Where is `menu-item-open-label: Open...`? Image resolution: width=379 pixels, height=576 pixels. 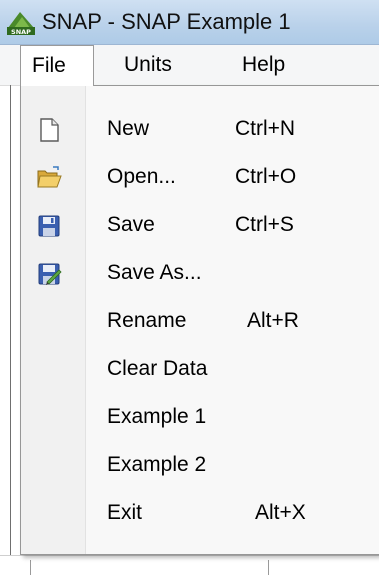 menu-item-open-label: Open... is located at coordinates (141, 176).